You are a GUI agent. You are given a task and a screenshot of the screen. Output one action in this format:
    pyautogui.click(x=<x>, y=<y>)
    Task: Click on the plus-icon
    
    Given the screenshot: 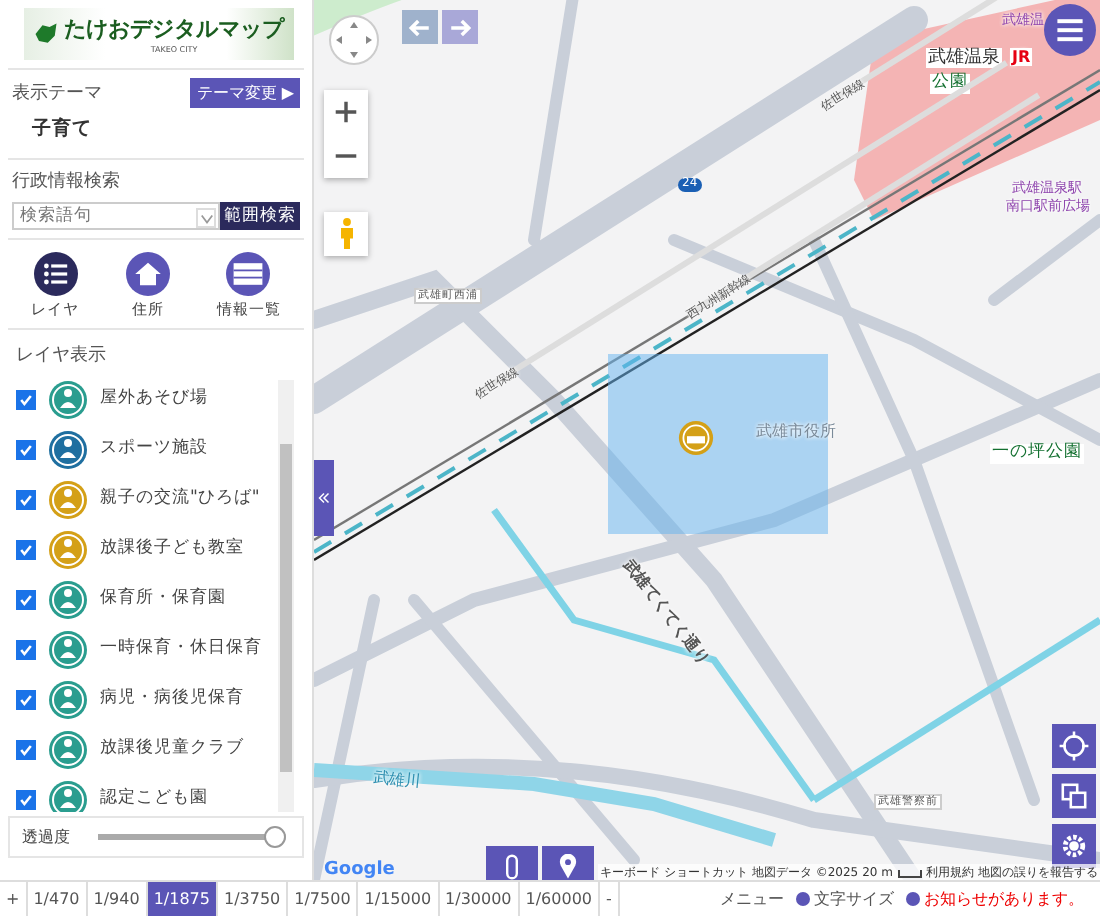 What is the action you would take?
    pyautogui.click(x=346, y=112)
    